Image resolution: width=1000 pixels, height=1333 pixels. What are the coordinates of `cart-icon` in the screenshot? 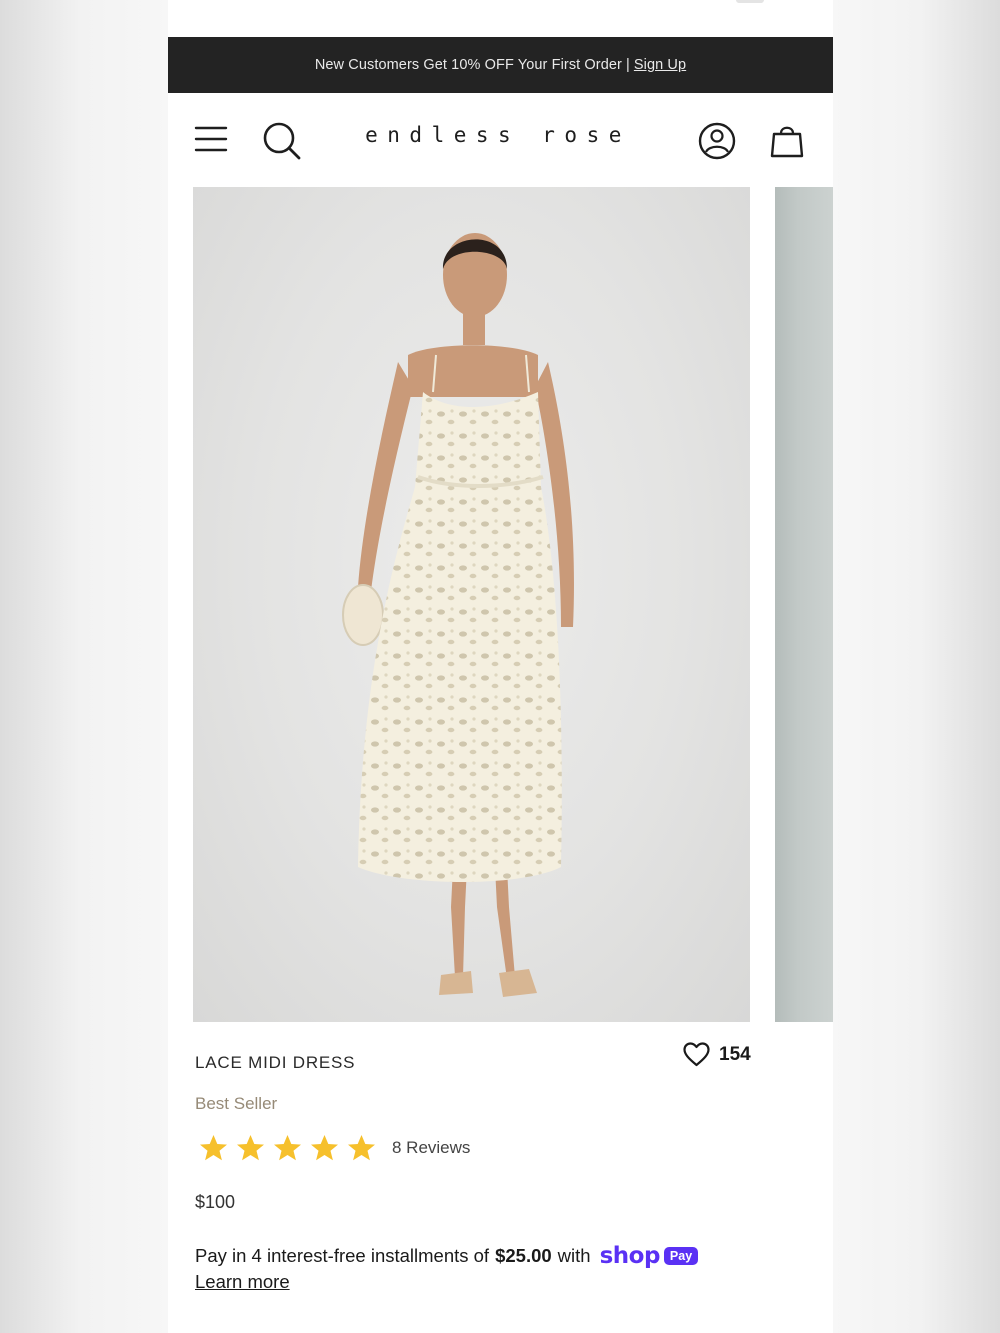 It's located at (787, 140).